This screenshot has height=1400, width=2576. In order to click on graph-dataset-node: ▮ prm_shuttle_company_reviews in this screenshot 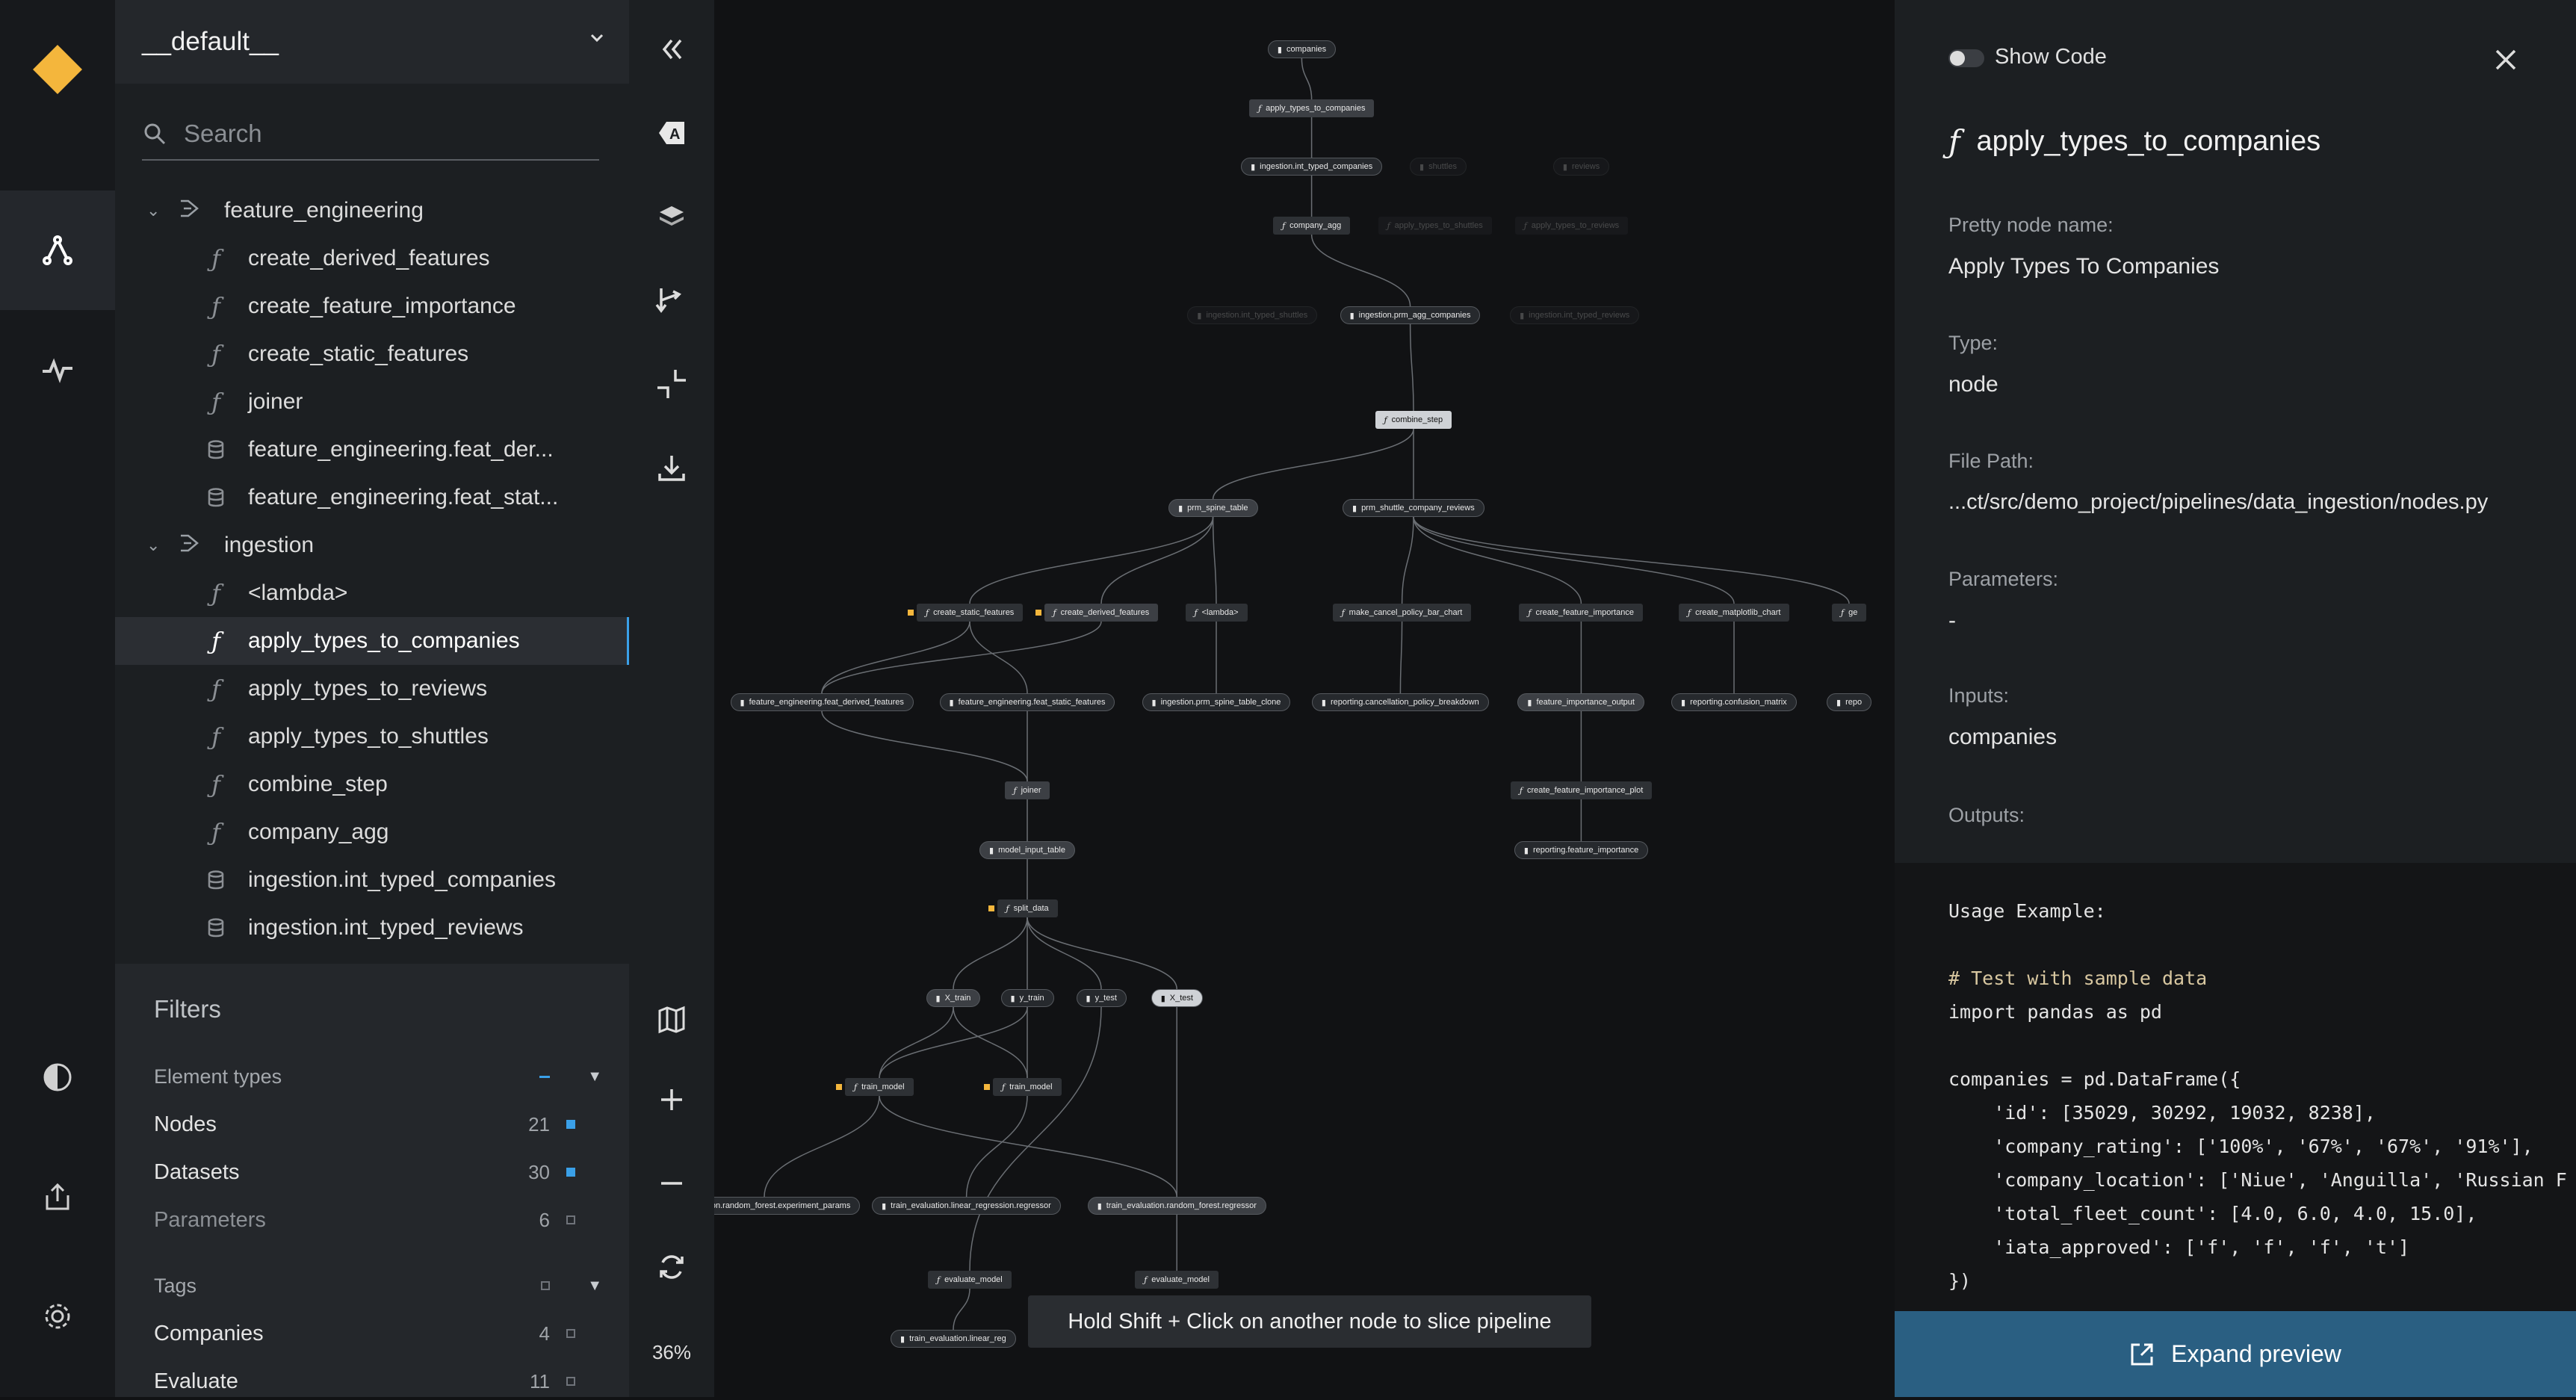, I will do `click(1413, 508)`.